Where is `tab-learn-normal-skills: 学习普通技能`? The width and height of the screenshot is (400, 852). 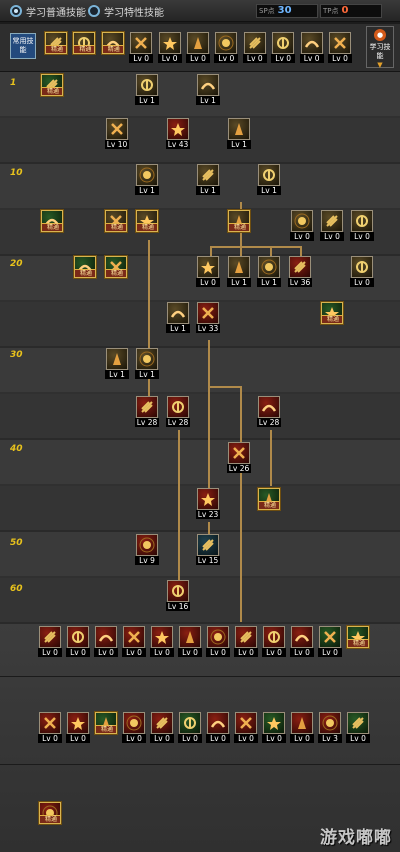
tab-learn-normal-skills: 学习普通技能 is located at coordinates (48, 11).